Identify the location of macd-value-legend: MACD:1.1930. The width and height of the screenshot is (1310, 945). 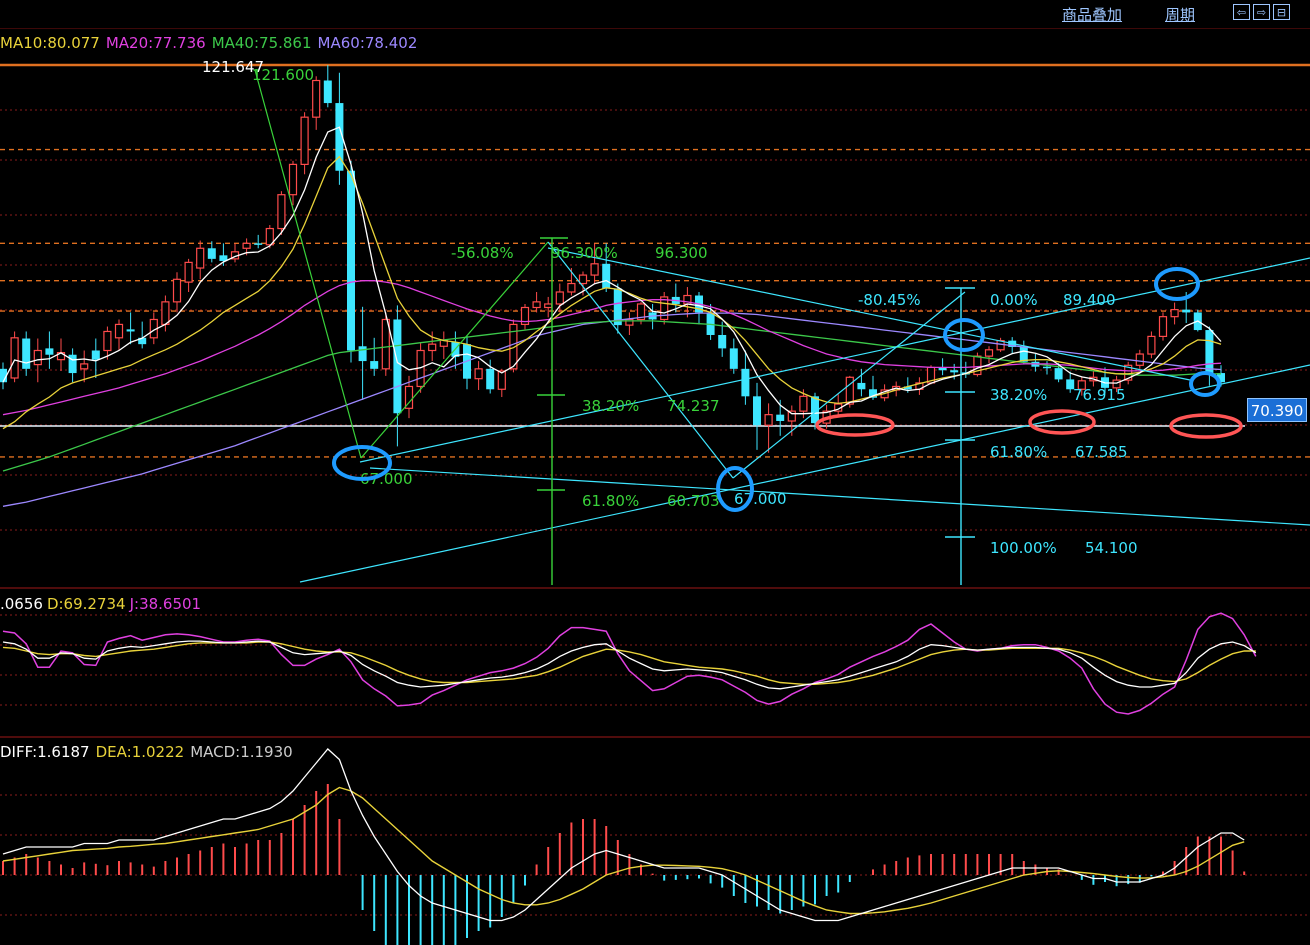
(241, 752).